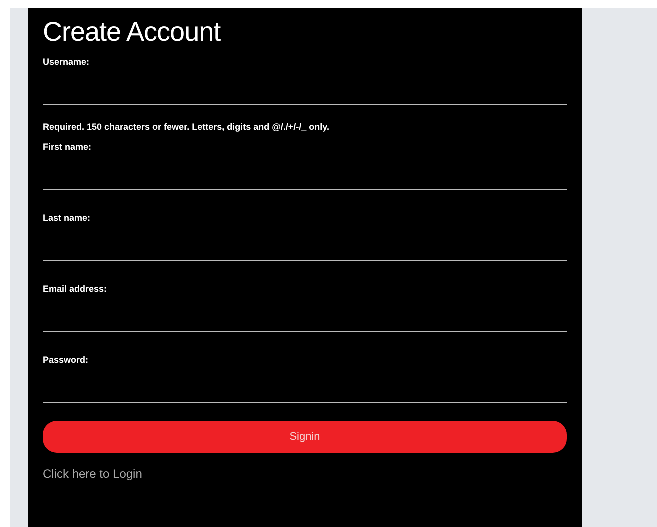  I want to click on field-label: Email address:, so click(75, 289).